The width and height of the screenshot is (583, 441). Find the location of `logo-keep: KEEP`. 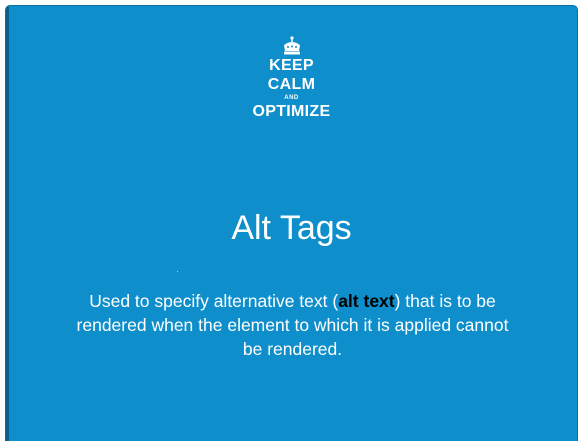

logo-keep: KEEP is located at coordinates (291, 65).